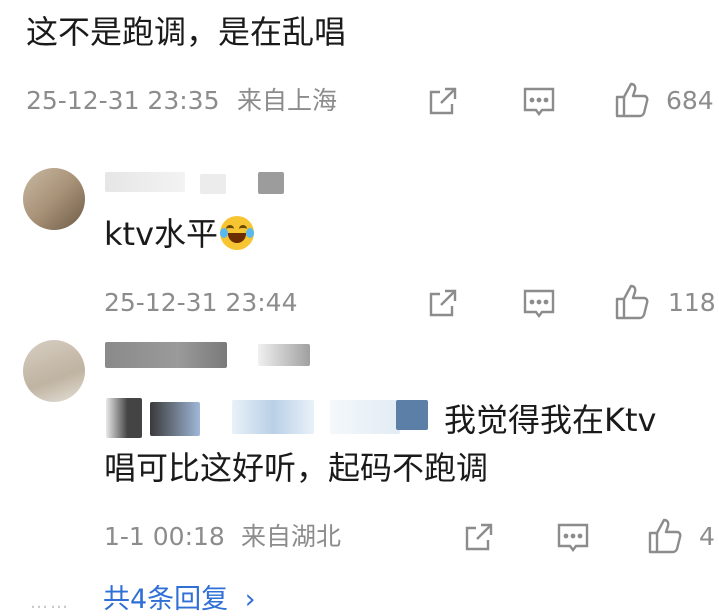  I want to click on like-count: 684, so click(690, 100).